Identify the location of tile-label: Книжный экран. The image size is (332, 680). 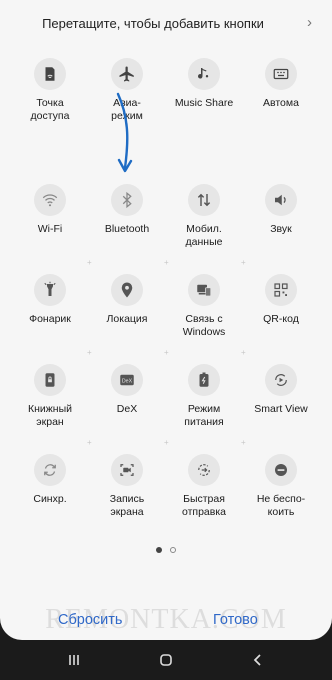
(49, 415).